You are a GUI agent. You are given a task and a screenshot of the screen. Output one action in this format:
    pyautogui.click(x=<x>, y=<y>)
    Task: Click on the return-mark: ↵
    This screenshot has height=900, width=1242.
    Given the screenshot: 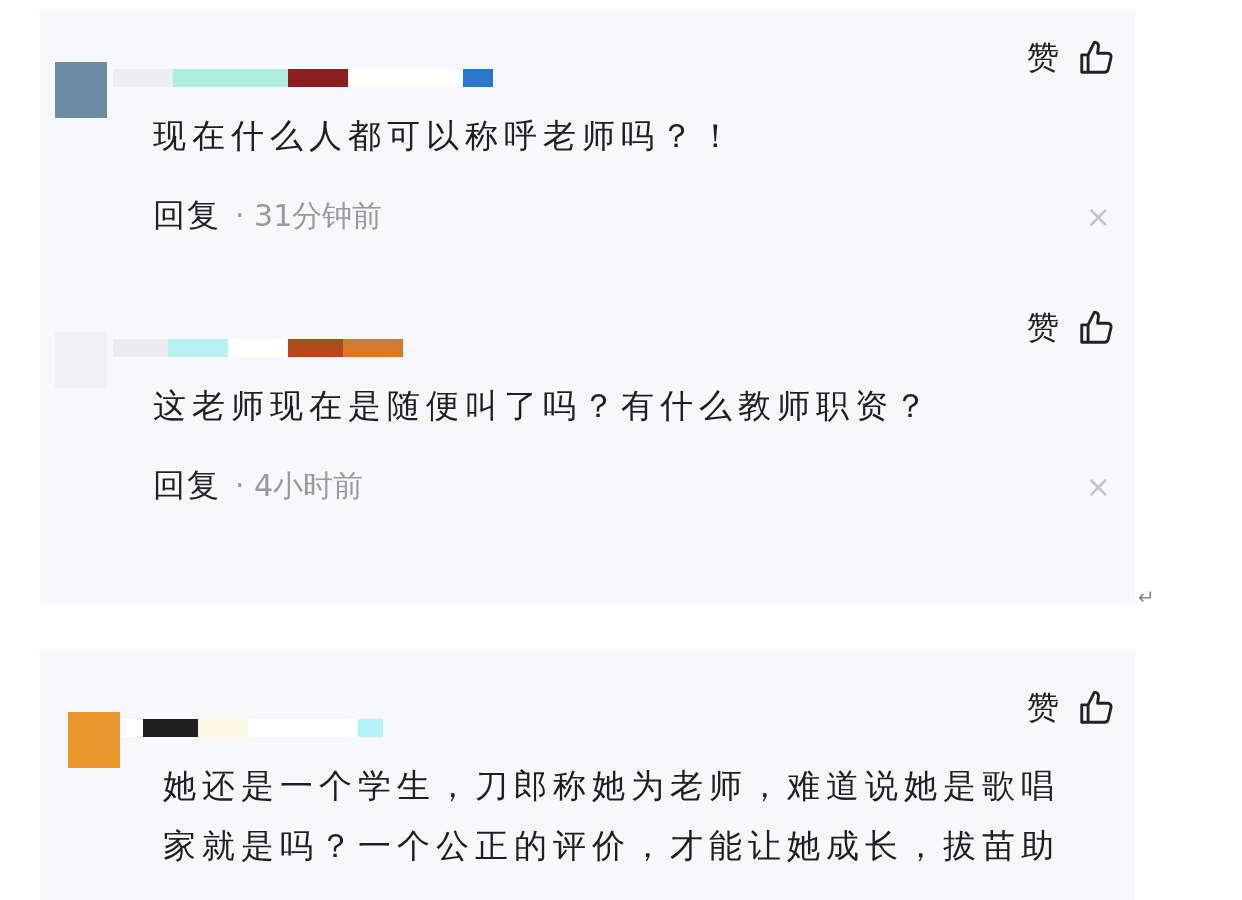 What is the action you would take?
    pyautogui.click(x=1146, y=597)
    